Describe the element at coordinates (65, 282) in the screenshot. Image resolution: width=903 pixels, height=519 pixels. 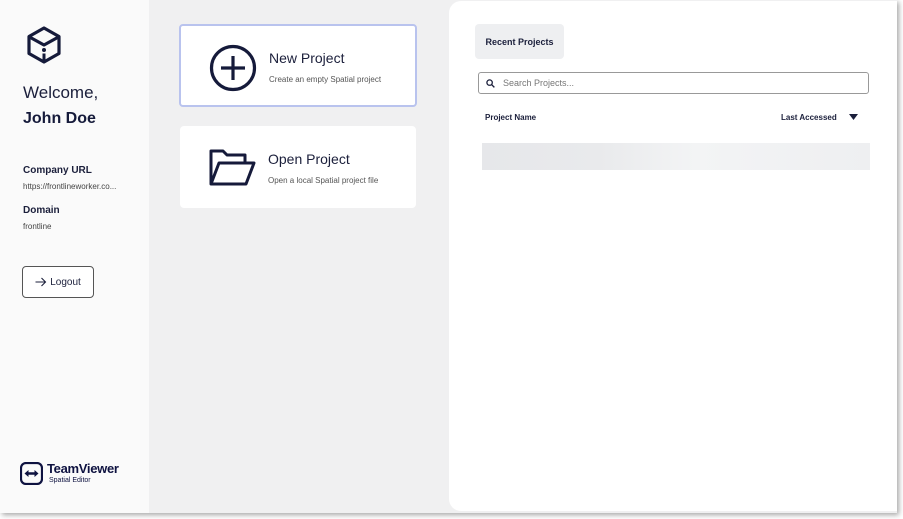
I see `logout-label: Logout` at that location.